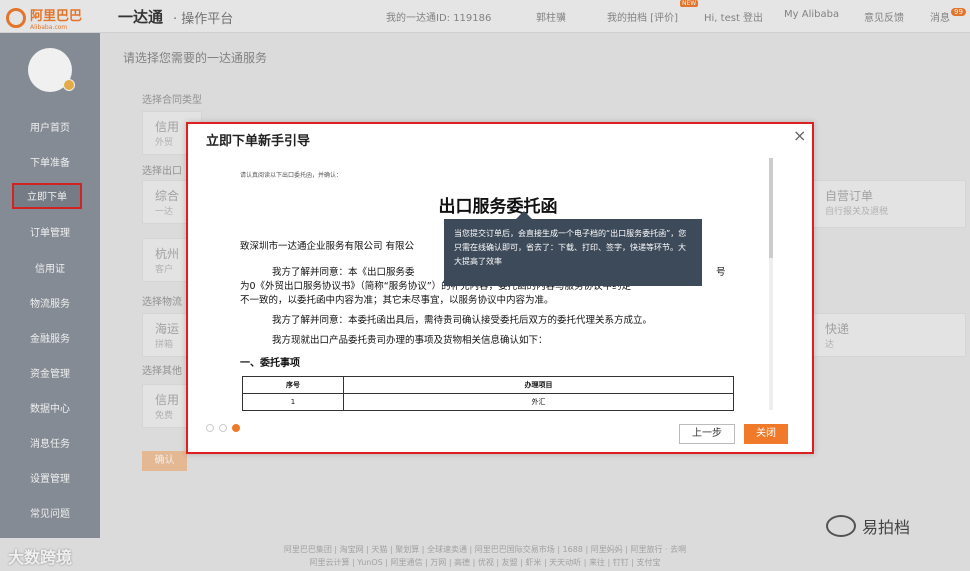 The width and height of the screenshot is (970, 571). I want to click on table-row: 1 外汇, so click(488, 402).